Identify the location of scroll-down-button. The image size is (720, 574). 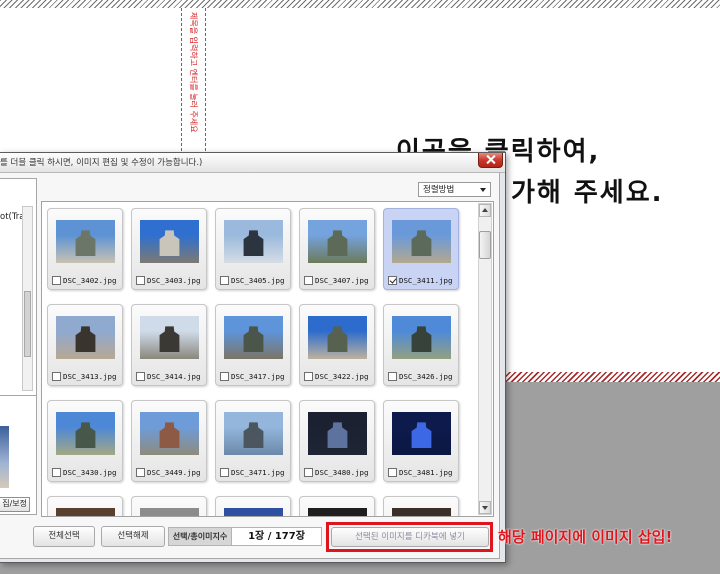
(485, 507).